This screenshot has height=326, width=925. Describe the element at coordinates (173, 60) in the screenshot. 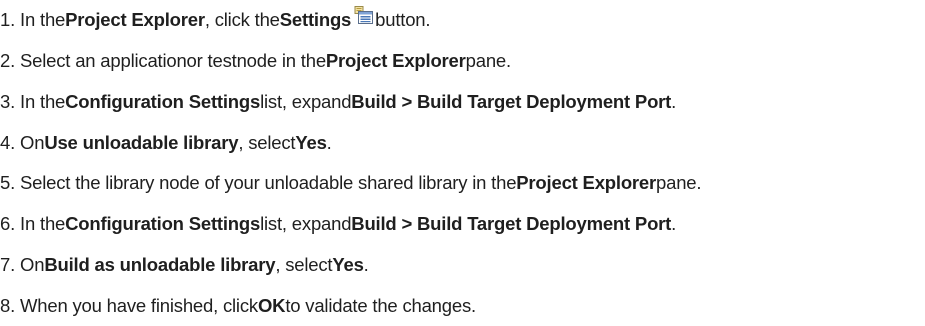

I see `step-text: Select an applicationor testnode in the` at that location.